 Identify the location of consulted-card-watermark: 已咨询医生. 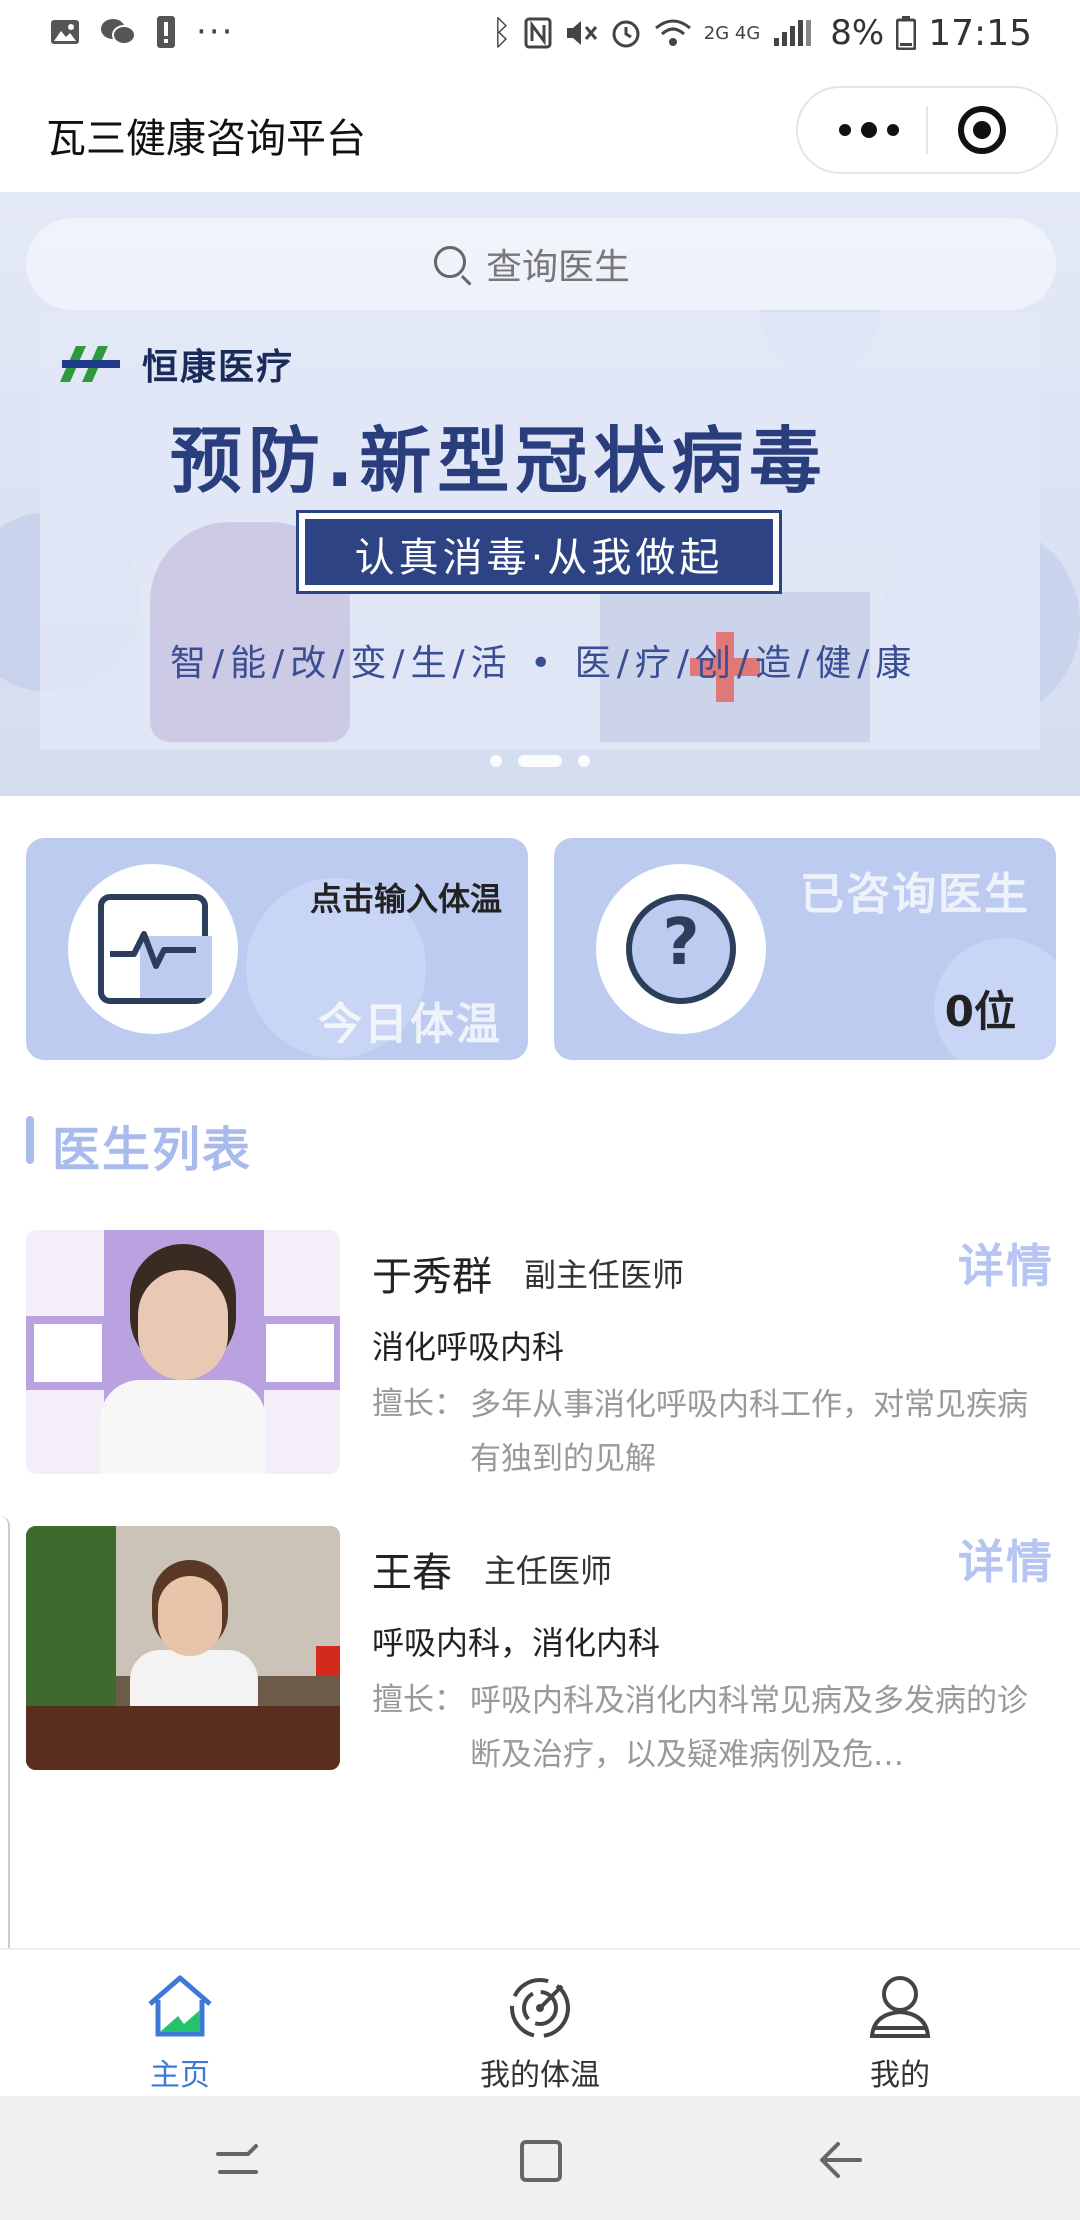
(915, 894).